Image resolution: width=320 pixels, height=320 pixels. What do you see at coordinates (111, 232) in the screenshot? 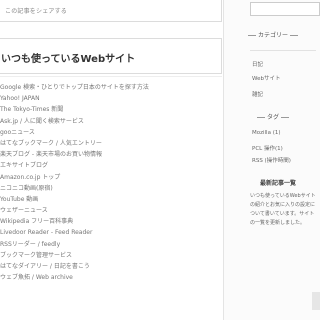
I see `link-item: Livedoor Reader - Feed Reader` at bounding box center [111, 232].